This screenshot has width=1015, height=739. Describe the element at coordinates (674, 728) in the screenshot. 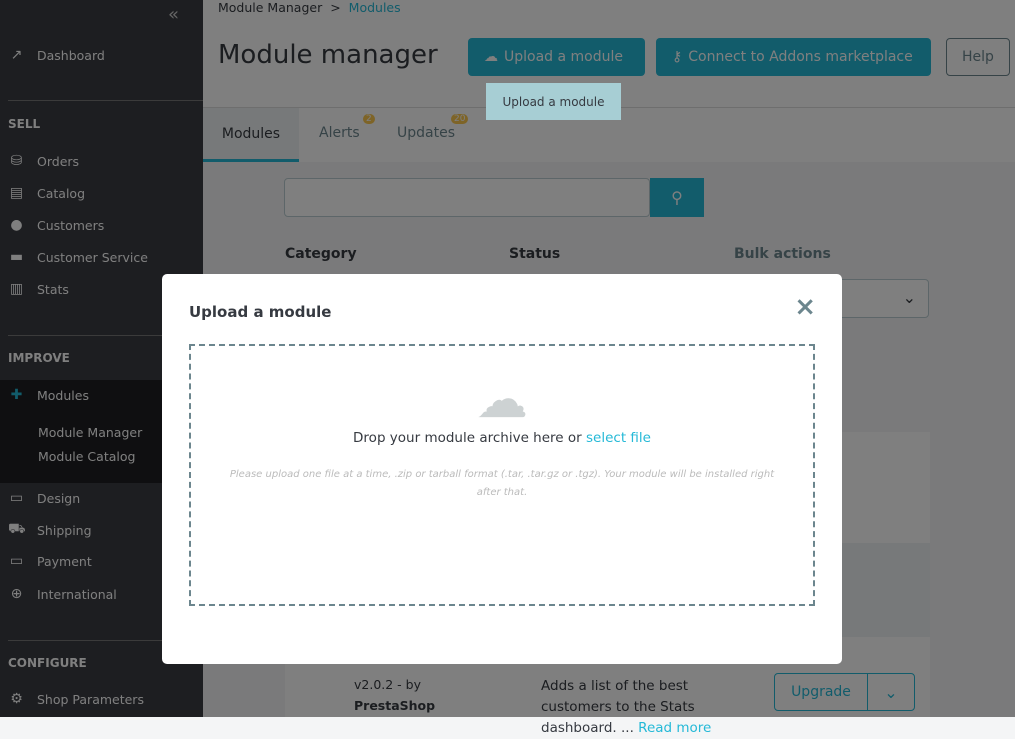

I see `read-more-link: Read more` at that location.